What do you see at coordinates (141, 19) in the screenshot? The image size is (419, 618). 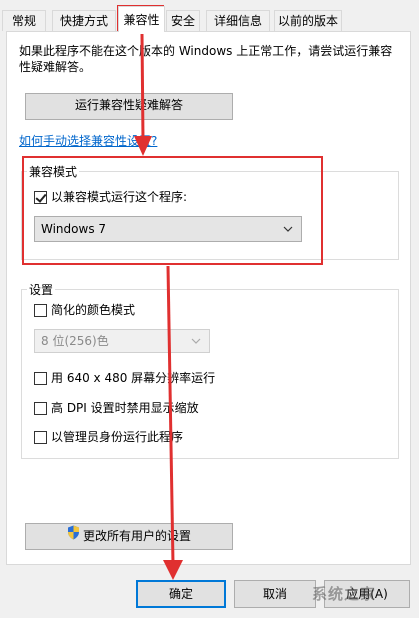 I see `tab-compatibility: 兼容性` at bounding box center [141, 19].